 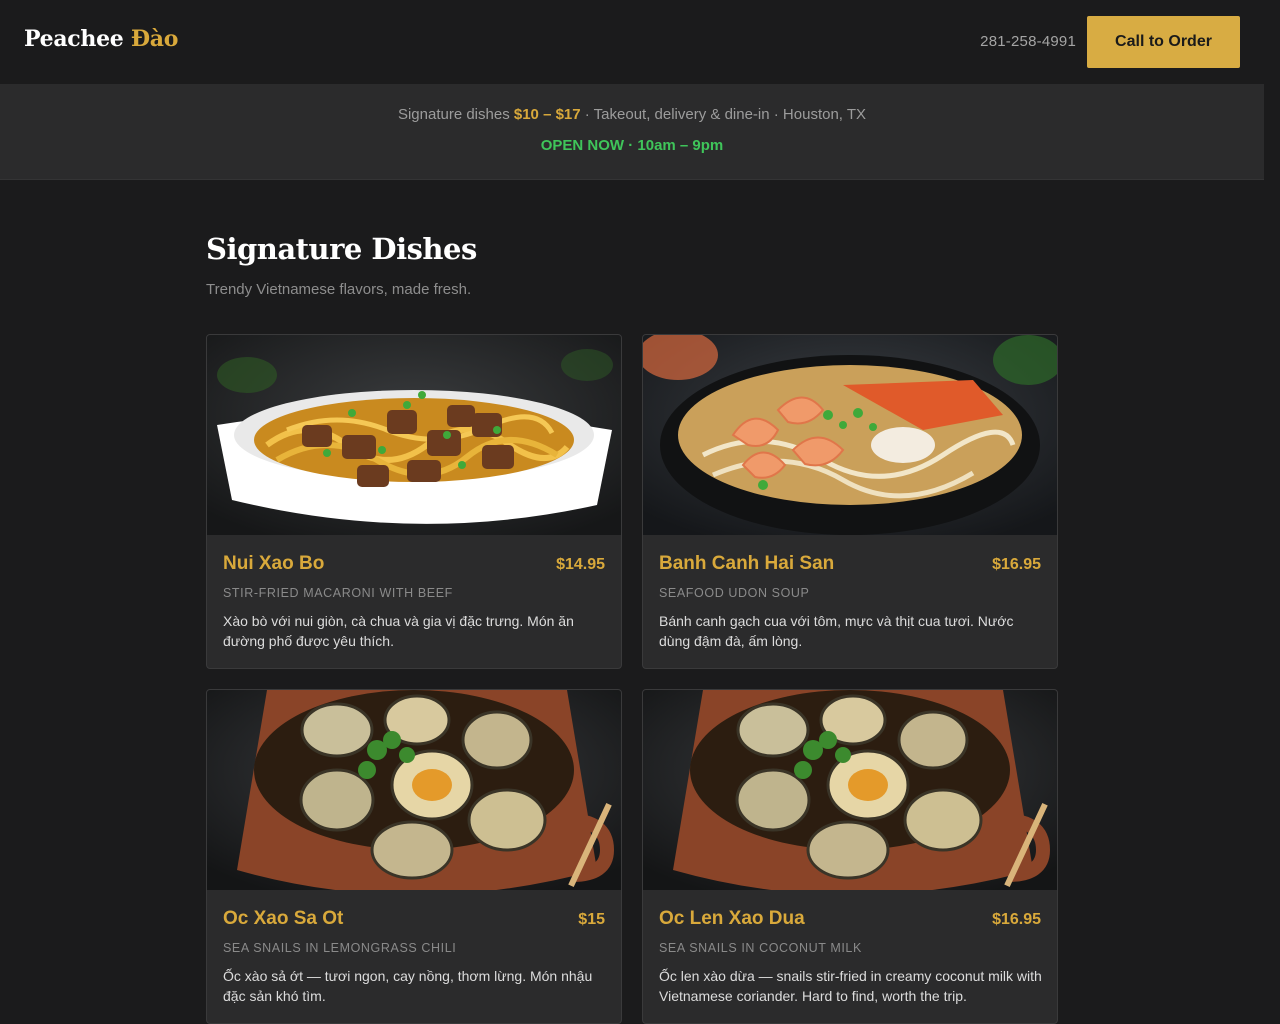 I want to click on beef-noodle-bowl-photo, so click(x=414, y=435).